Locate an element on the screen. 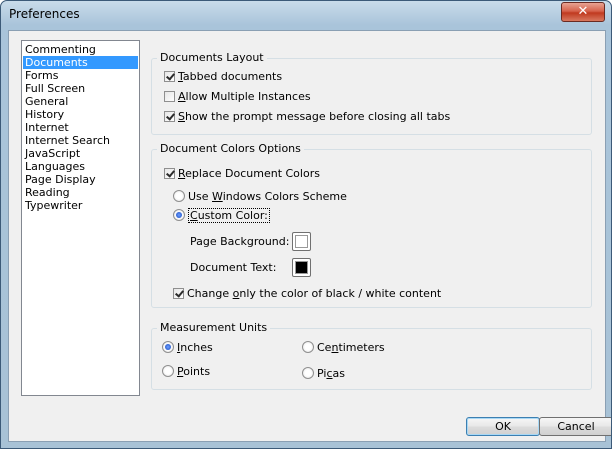 This screenshot has width=612, height=449. category-item-forms: Forms is located at coordinates (80, 75).